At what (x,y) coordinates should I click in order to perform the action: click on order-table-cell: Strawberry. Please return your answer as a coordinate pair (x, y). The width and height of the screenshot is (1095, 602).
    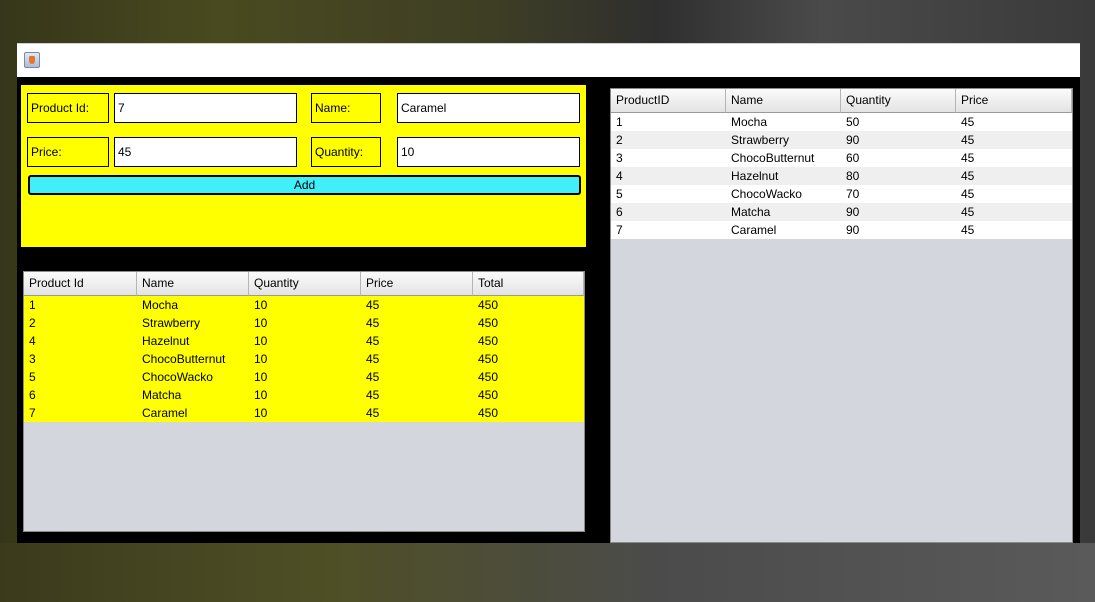
    Looking at the image, I should click on (171, 323).